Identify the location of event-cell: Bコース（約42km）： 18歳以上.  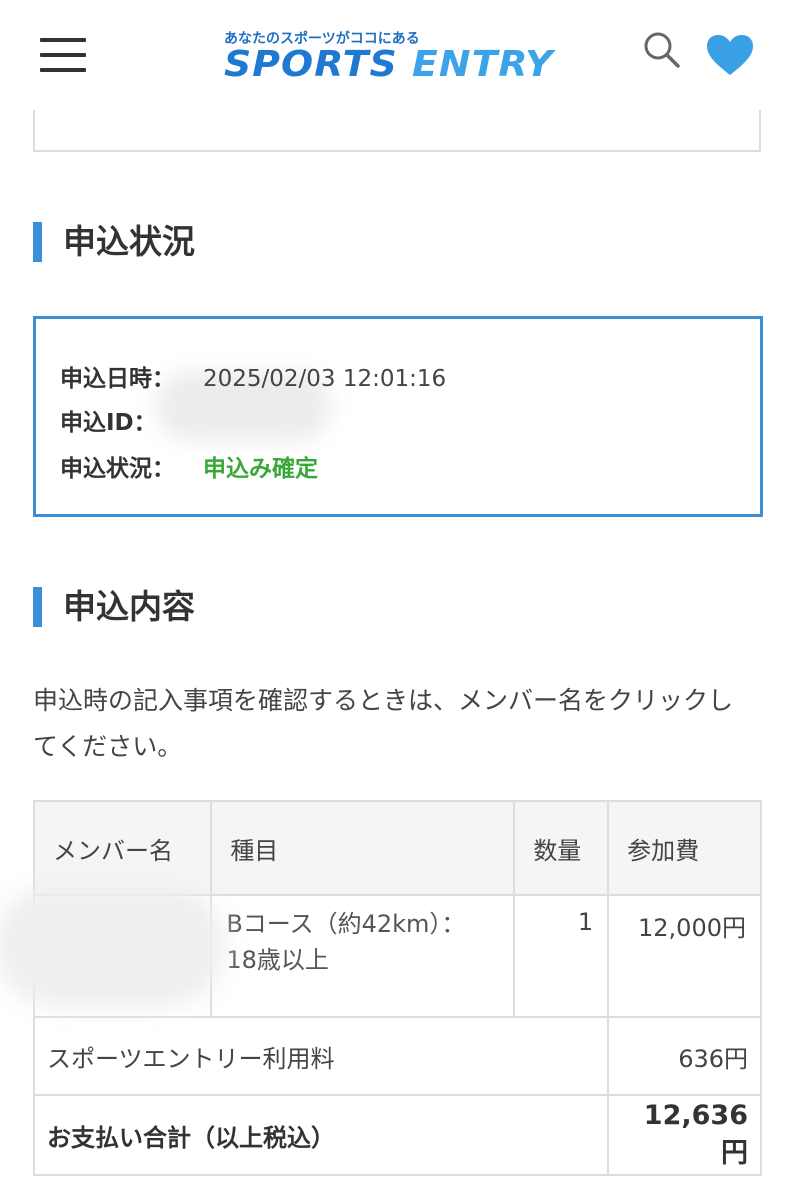
(363, 956).